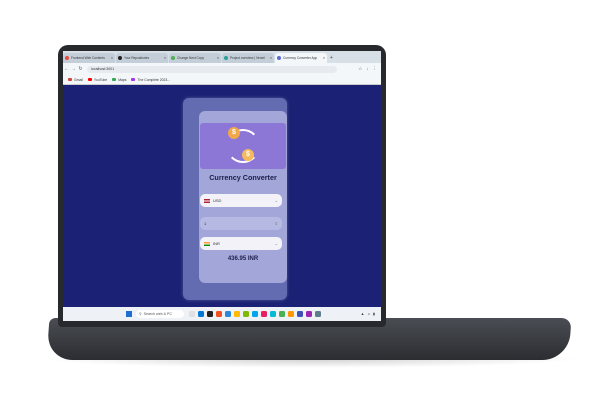  I want to click on bookmark-label: Gmail, so click(78, 79).